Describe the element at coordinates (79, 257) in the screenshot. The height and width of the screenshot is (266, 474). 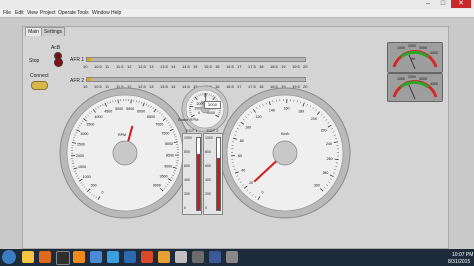
I see `vlc-icon` at that location.